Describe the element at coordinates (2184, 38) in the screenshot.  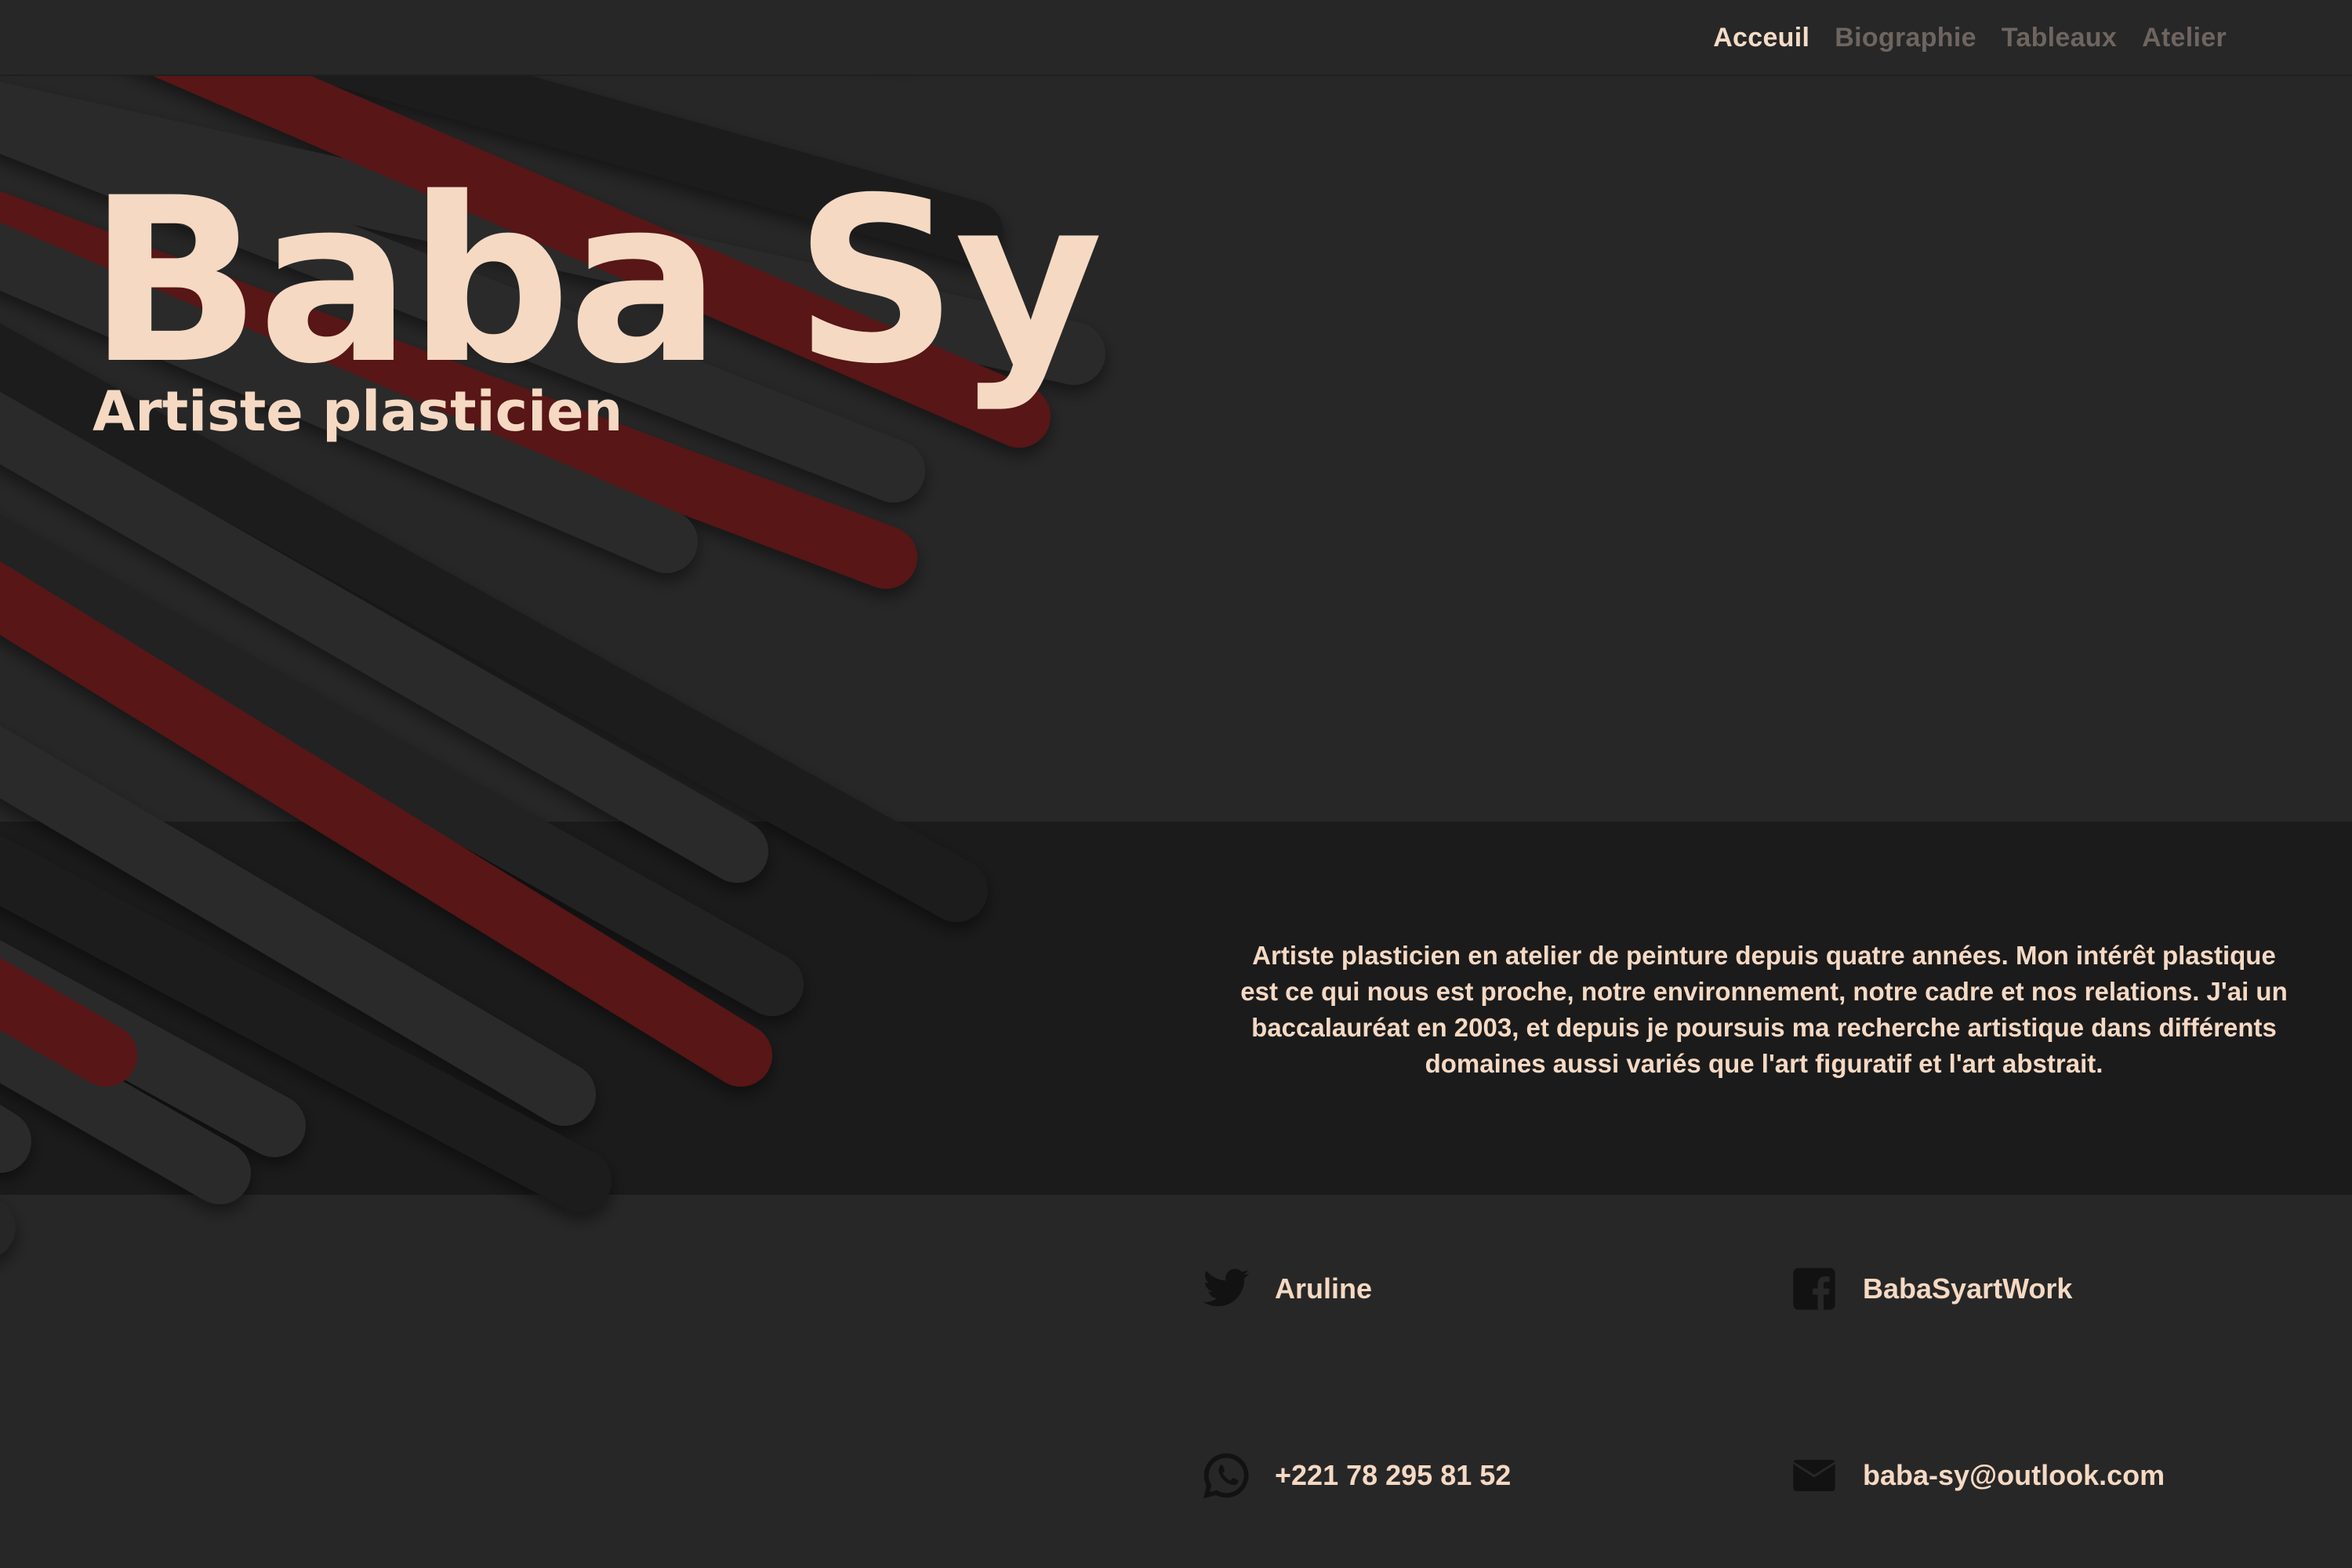
I see `nav-item-atelier: Atelier` at that location.